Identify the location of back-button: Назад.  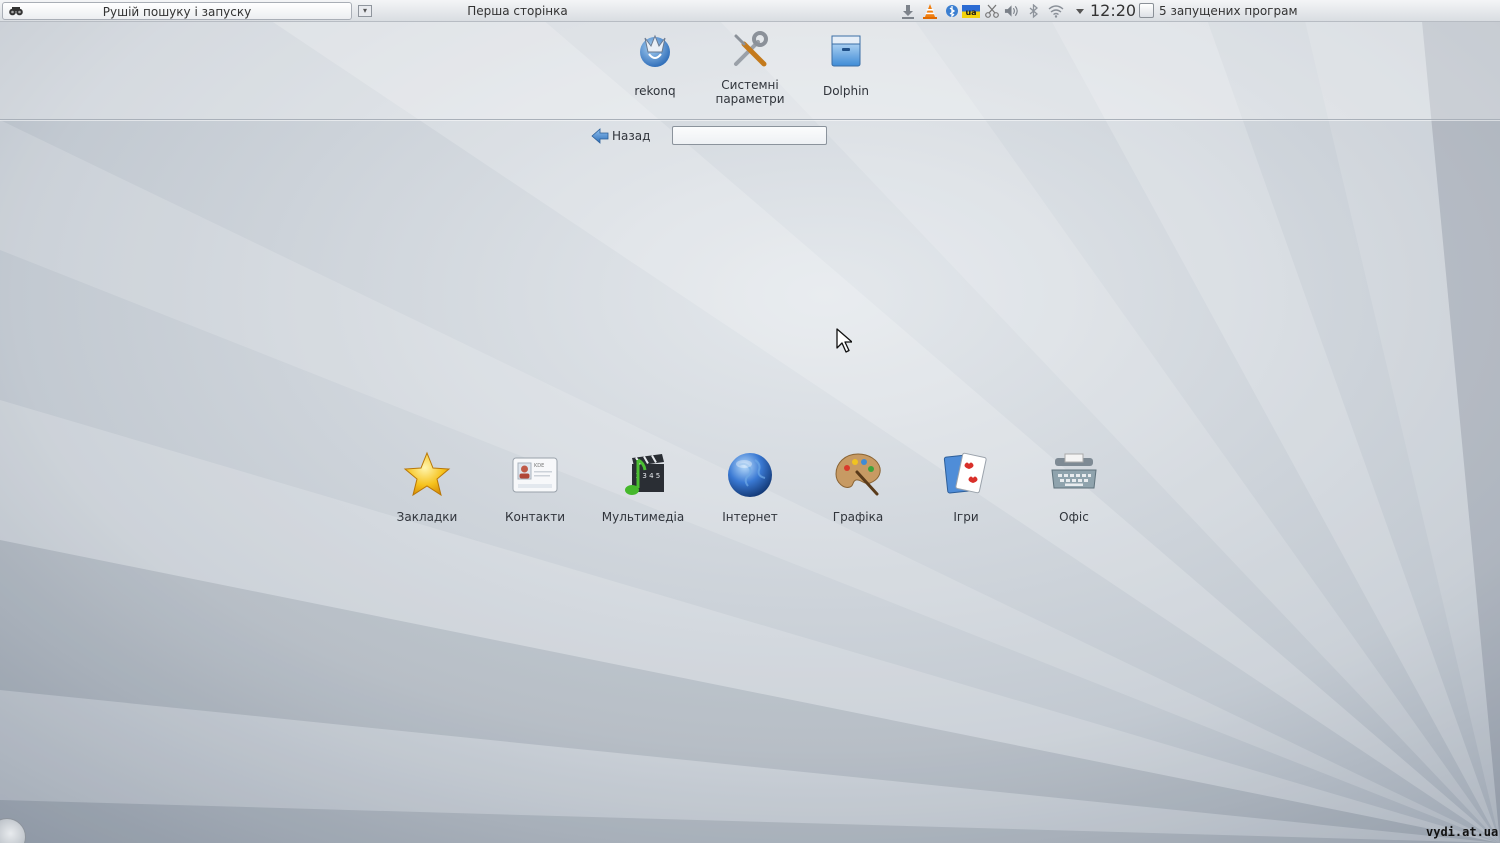
(620, 136).